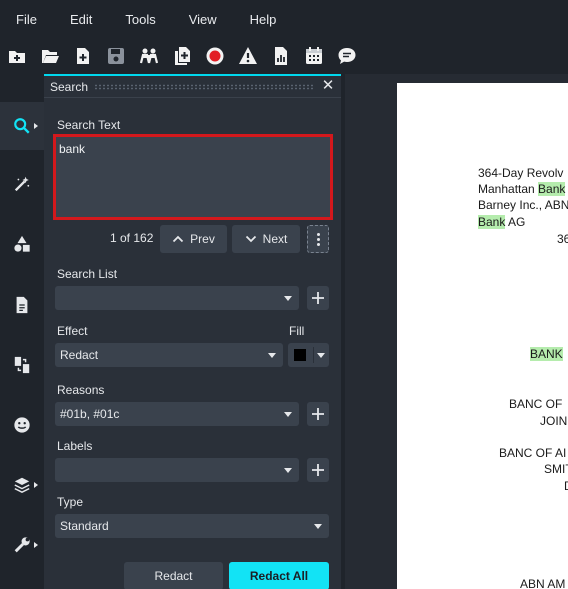 The height and width of the screenshot is (589, 568). Describe the element at coordinates (275, 239) in the screenshot. I see `next-label: Next` at that location.